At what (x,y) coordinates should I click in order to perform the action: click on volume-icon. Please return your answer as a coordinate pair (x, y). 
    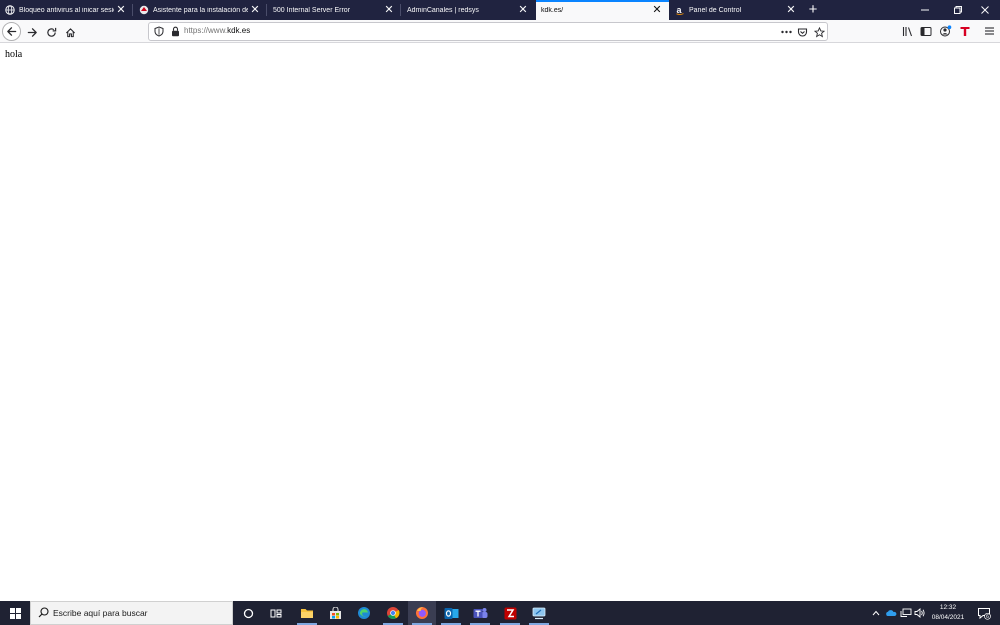
    Looking at the image, I should click on (920, 613).